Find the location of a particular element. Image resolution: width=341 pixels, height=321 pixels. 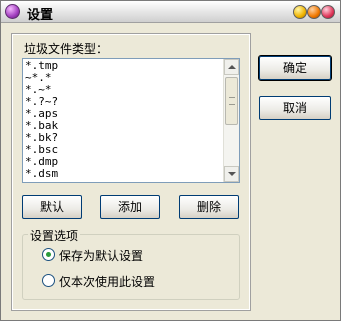

list-item: *.tmp is located at coordinates (123, 66).